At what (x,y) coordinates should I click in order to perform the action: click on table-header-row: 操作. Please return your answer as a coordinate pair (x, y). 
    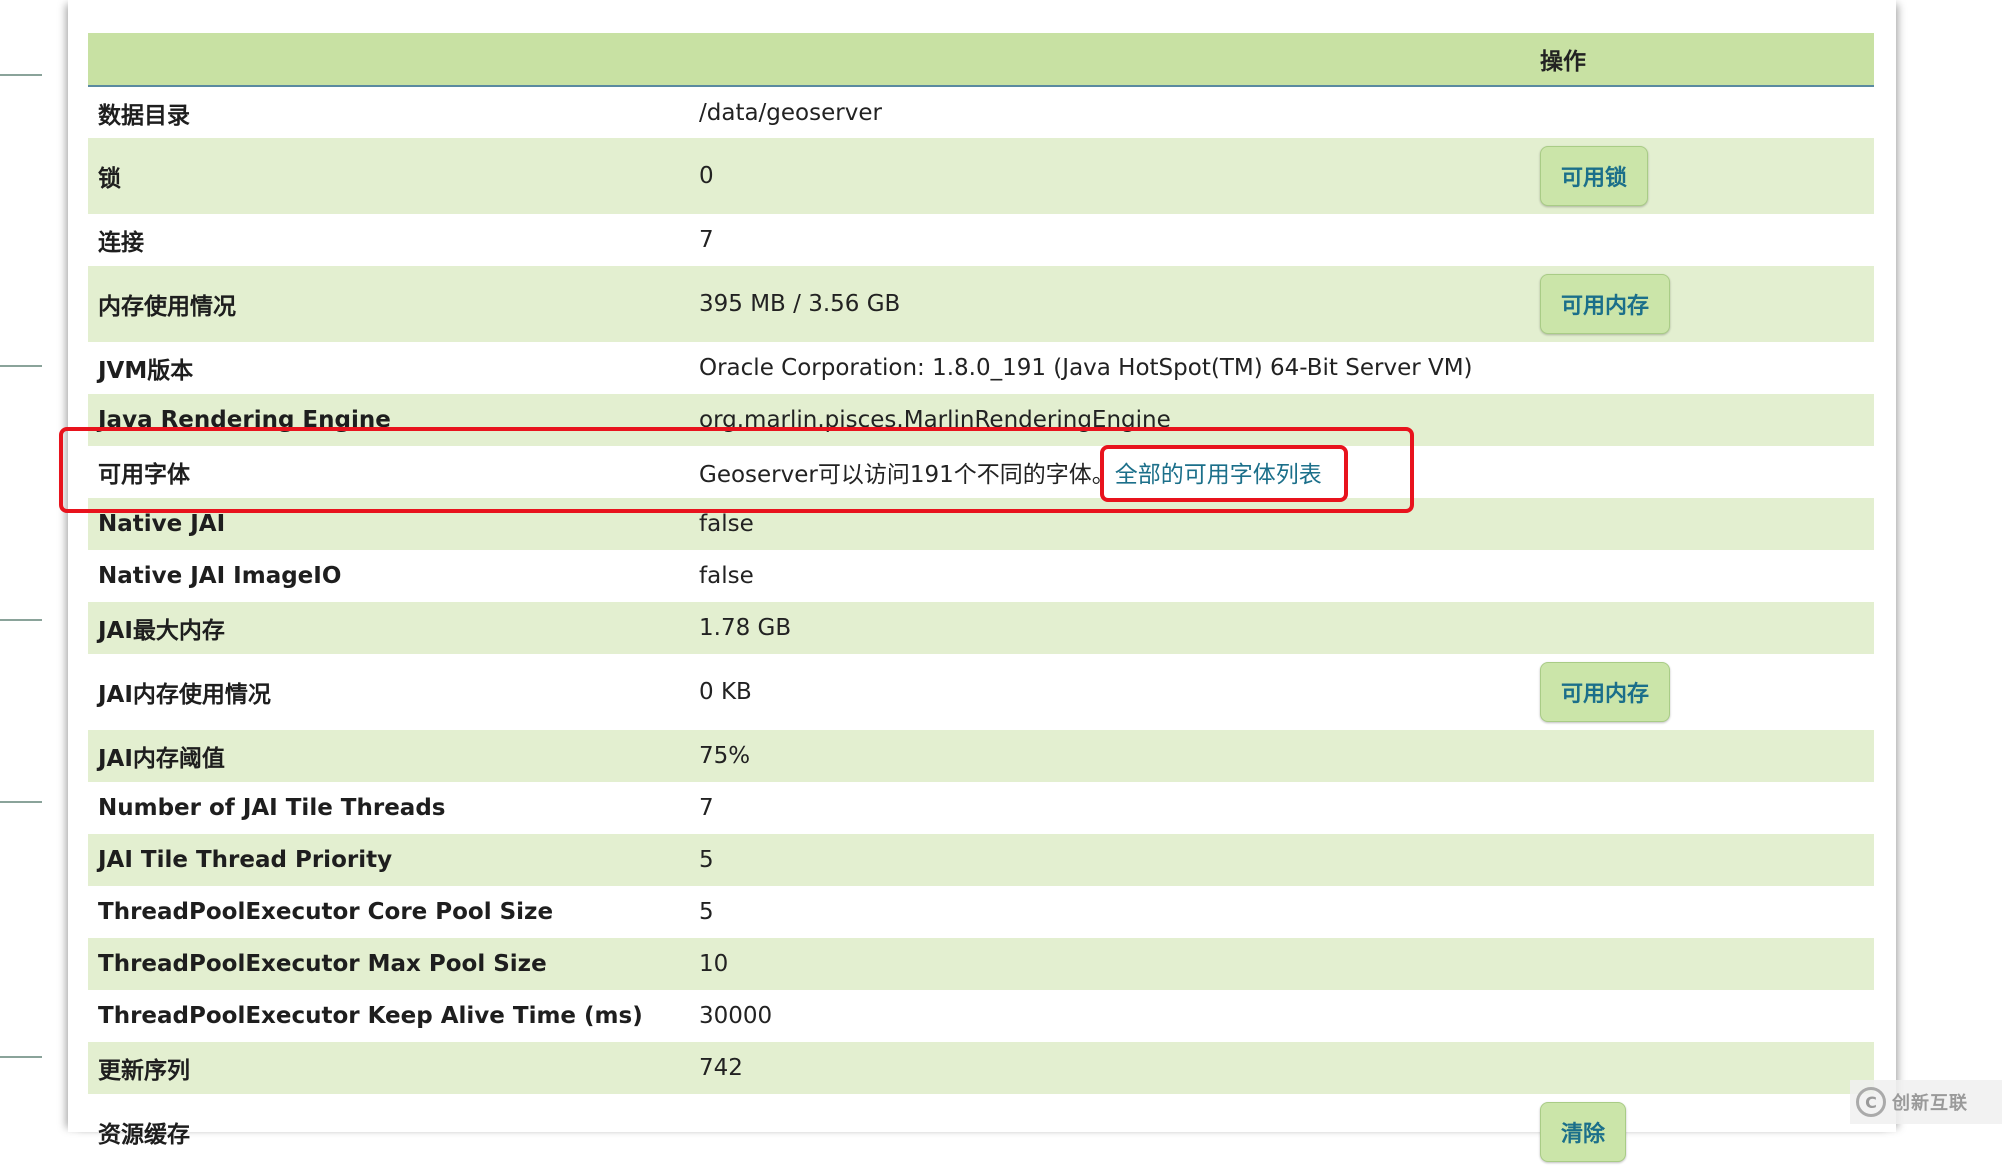
    Looking at the image, I should click on (981, 60).